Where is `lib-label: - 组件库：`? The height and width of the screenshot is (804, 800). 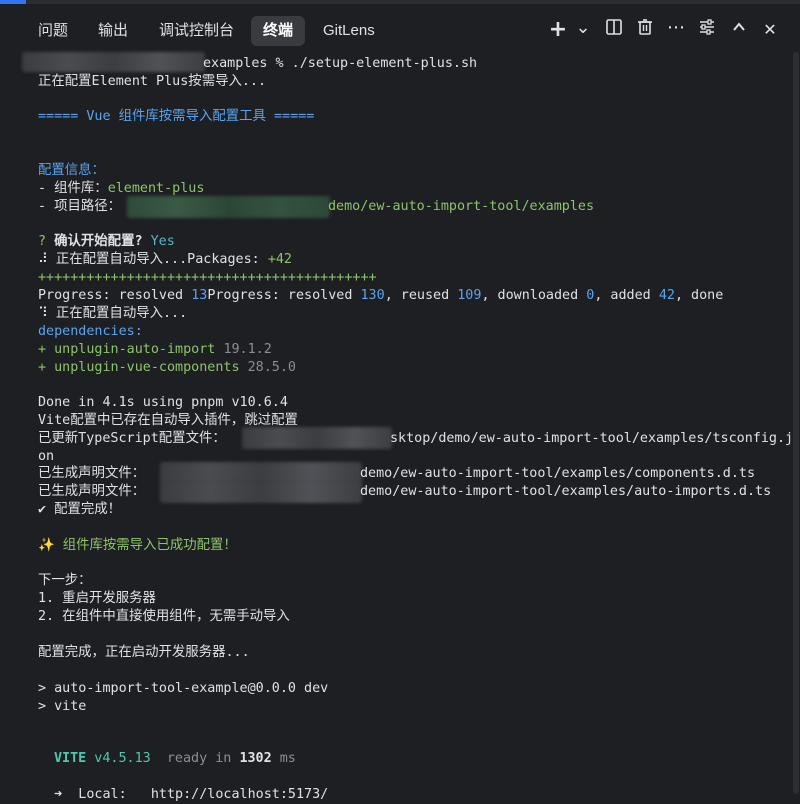
lib-label: - 组件库： is located at coordinates (73, 188).